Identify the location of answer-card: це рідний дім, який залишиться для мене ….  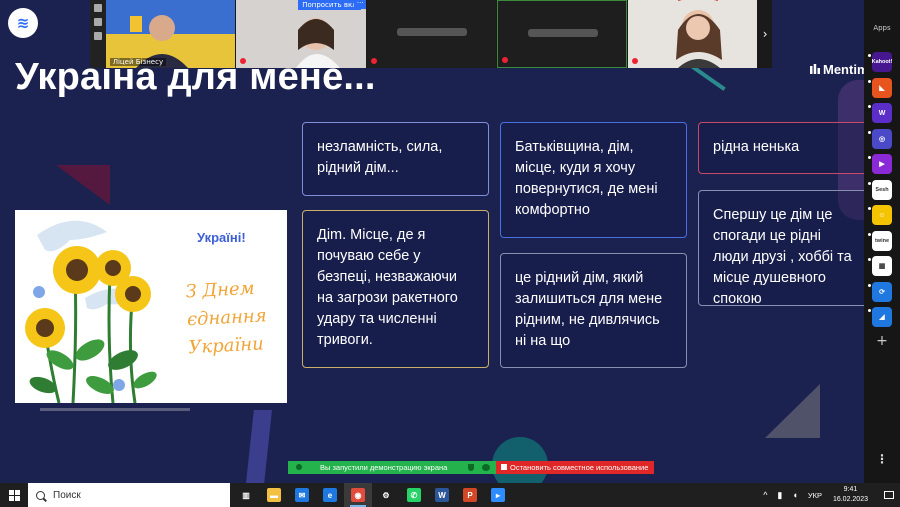
(593, 310).